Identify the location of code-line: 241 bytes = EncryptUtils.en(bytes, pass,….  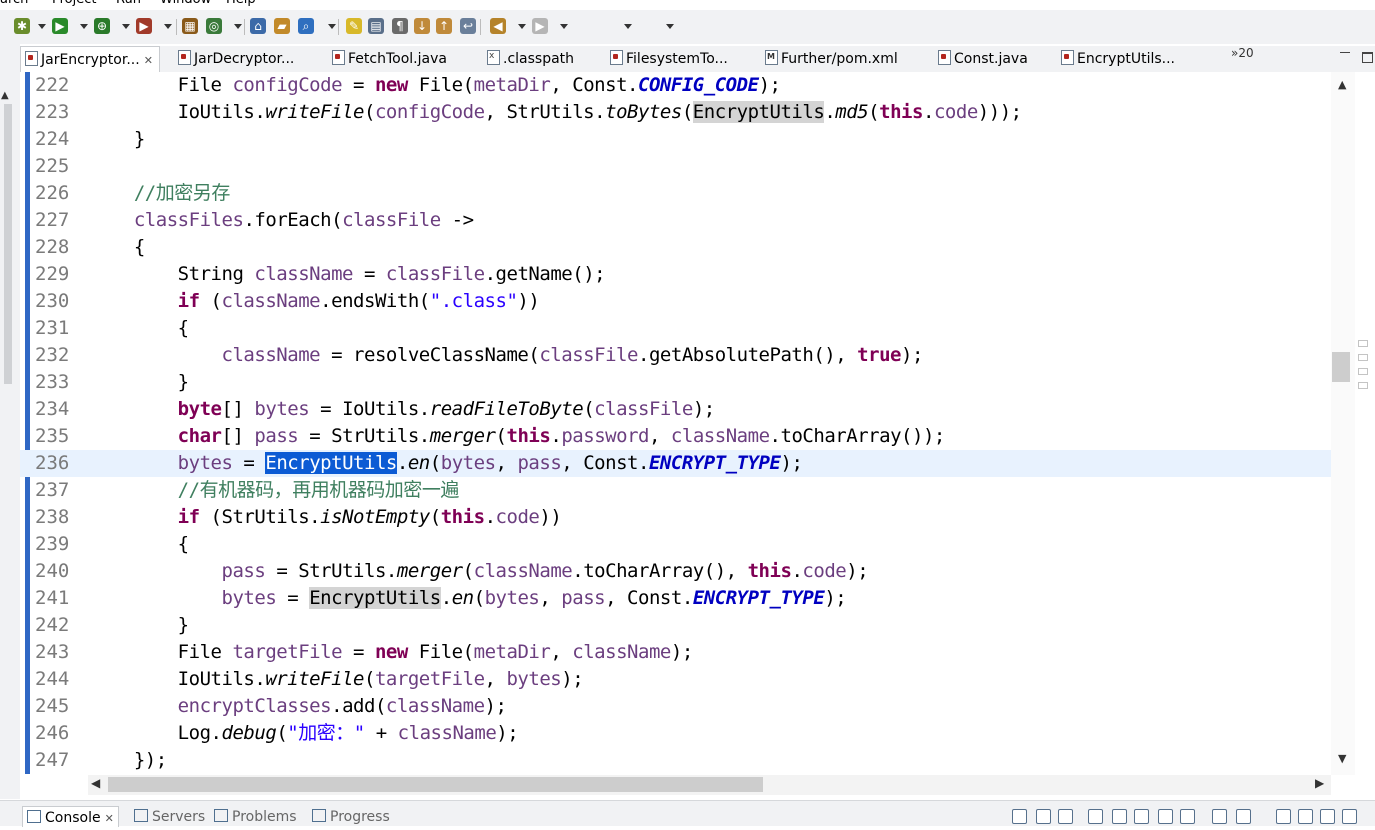
(687, 598).